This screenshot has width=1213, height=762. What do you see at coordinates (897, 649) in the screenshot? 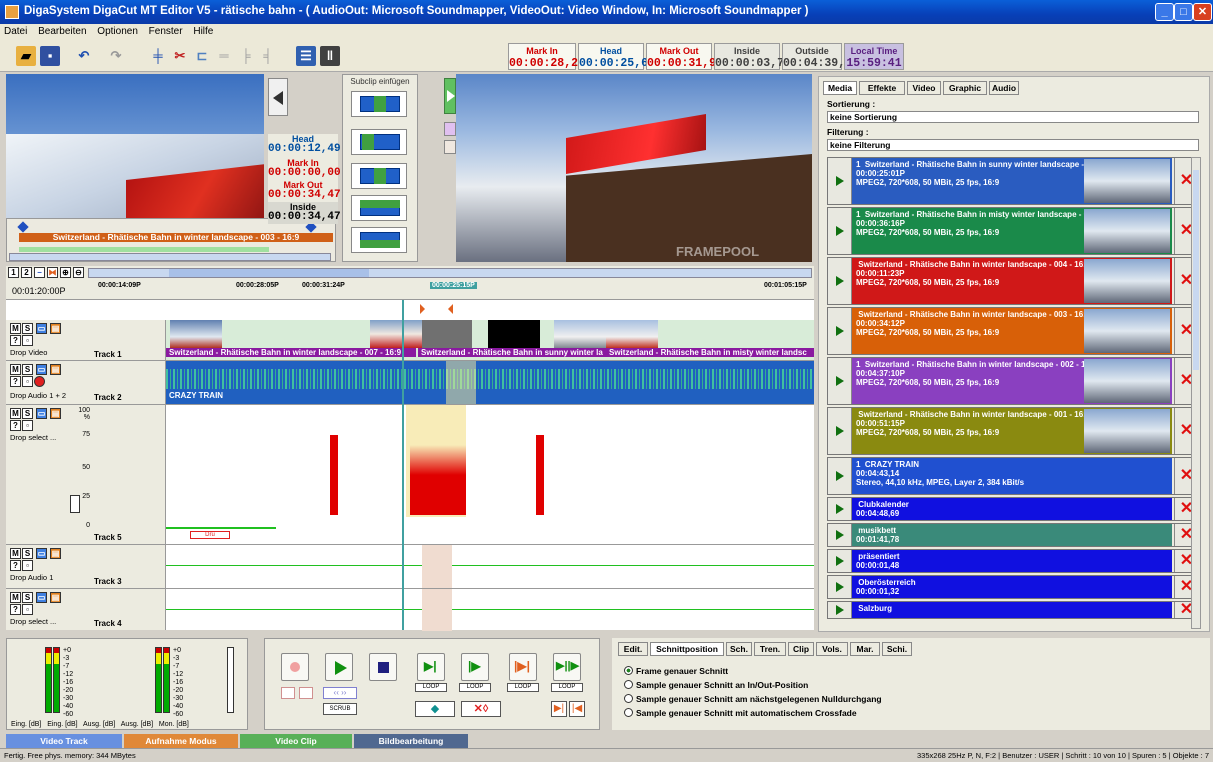
I see `tab-schi: Schi.` at bounding box center [897, 649].